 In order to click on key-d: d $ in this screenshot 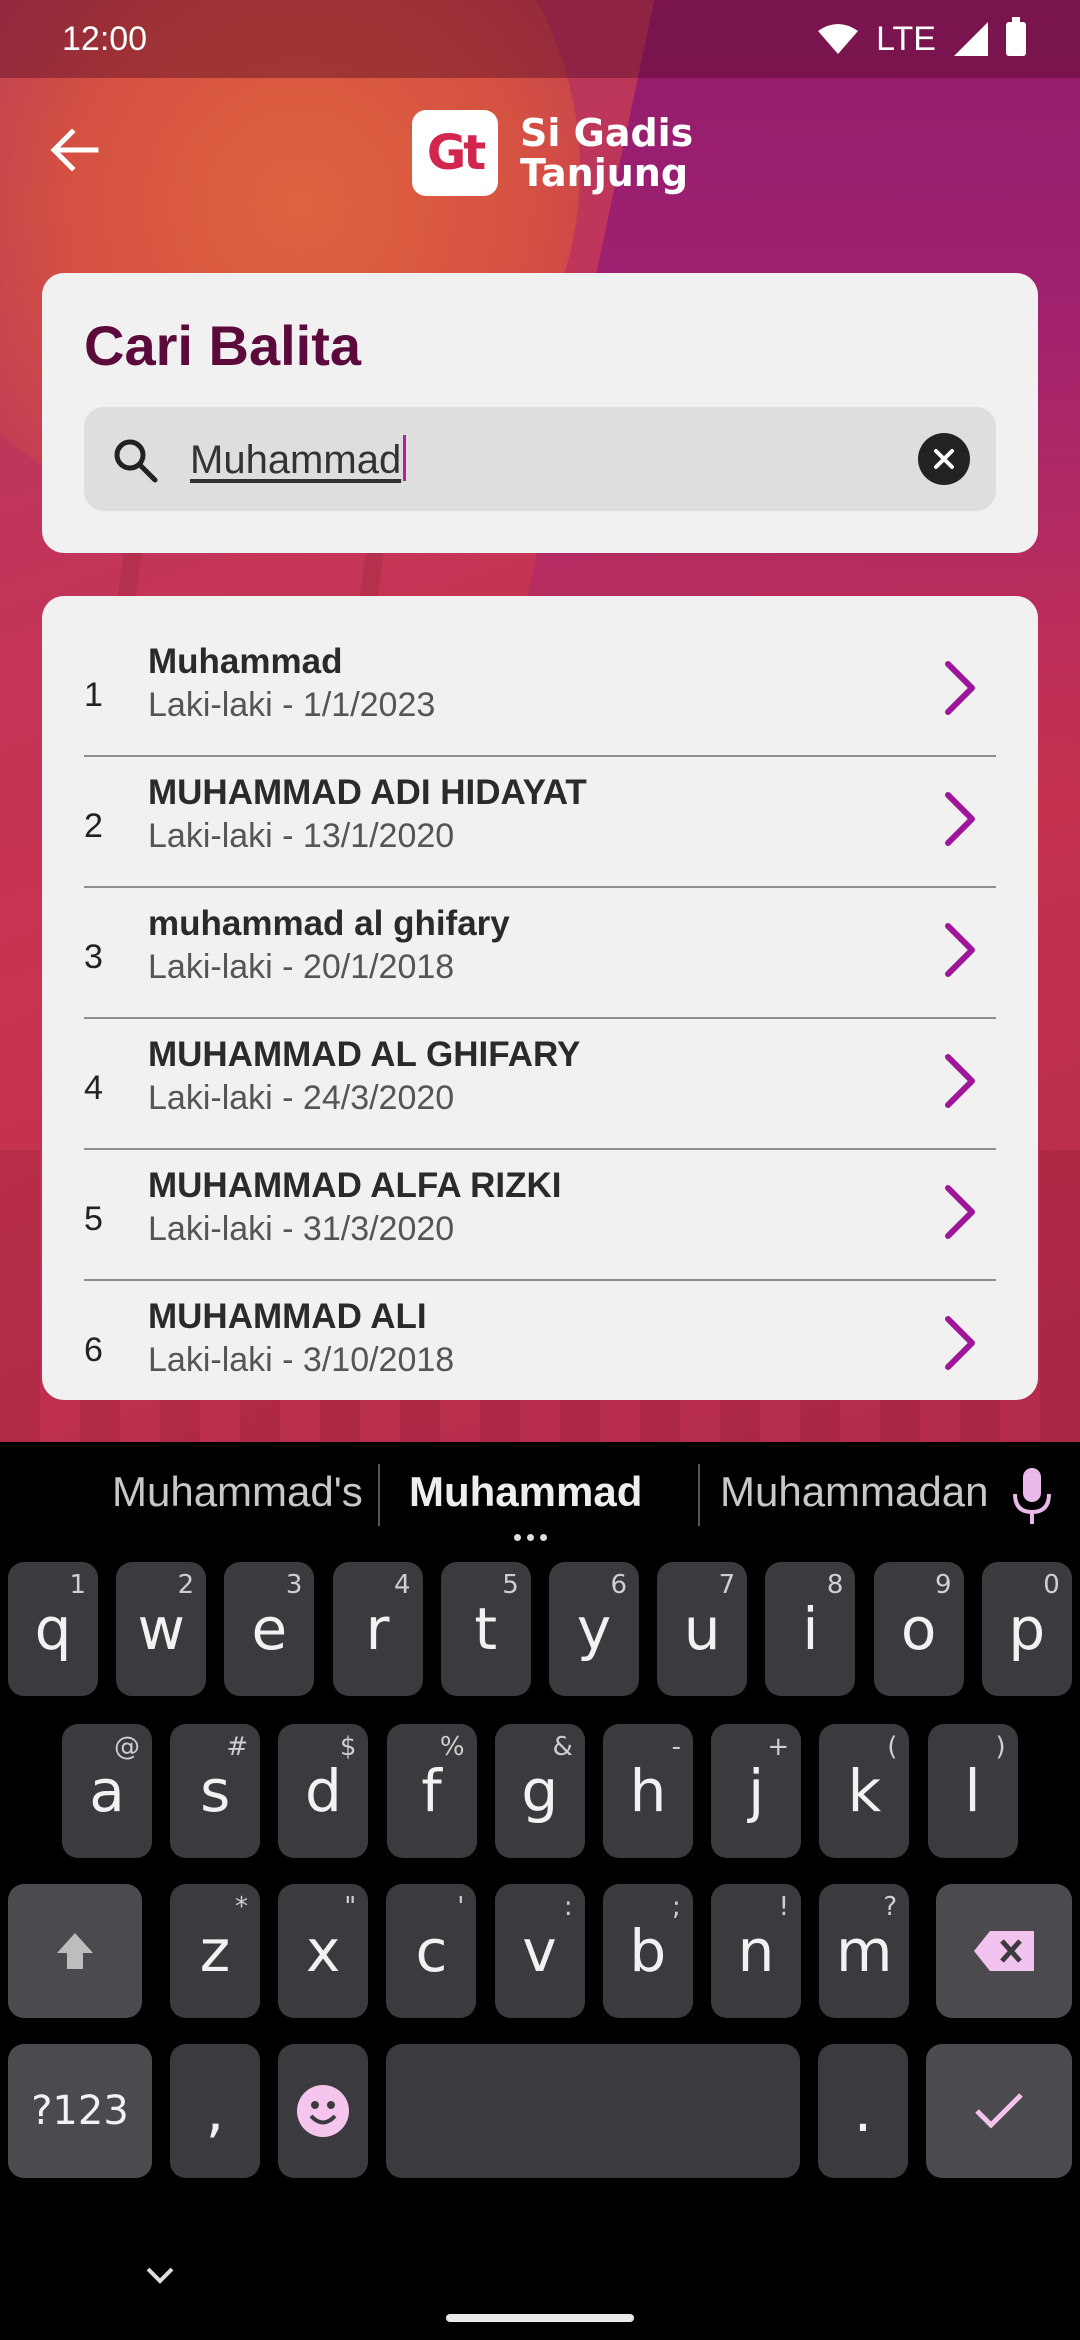, I will do `click(323, 1791)`.